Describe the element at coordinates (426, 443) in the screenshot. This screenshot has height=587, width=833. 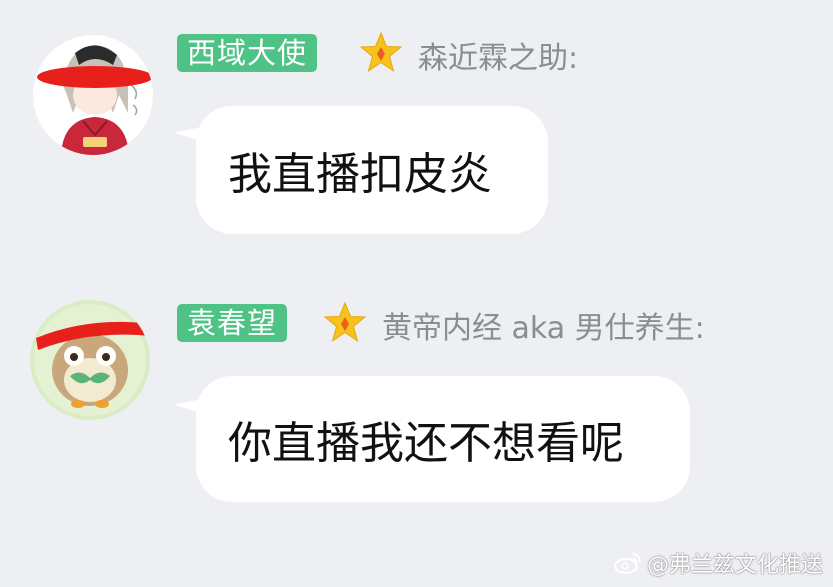
I see `message-text: 你直播我还不想看呢` at that location.